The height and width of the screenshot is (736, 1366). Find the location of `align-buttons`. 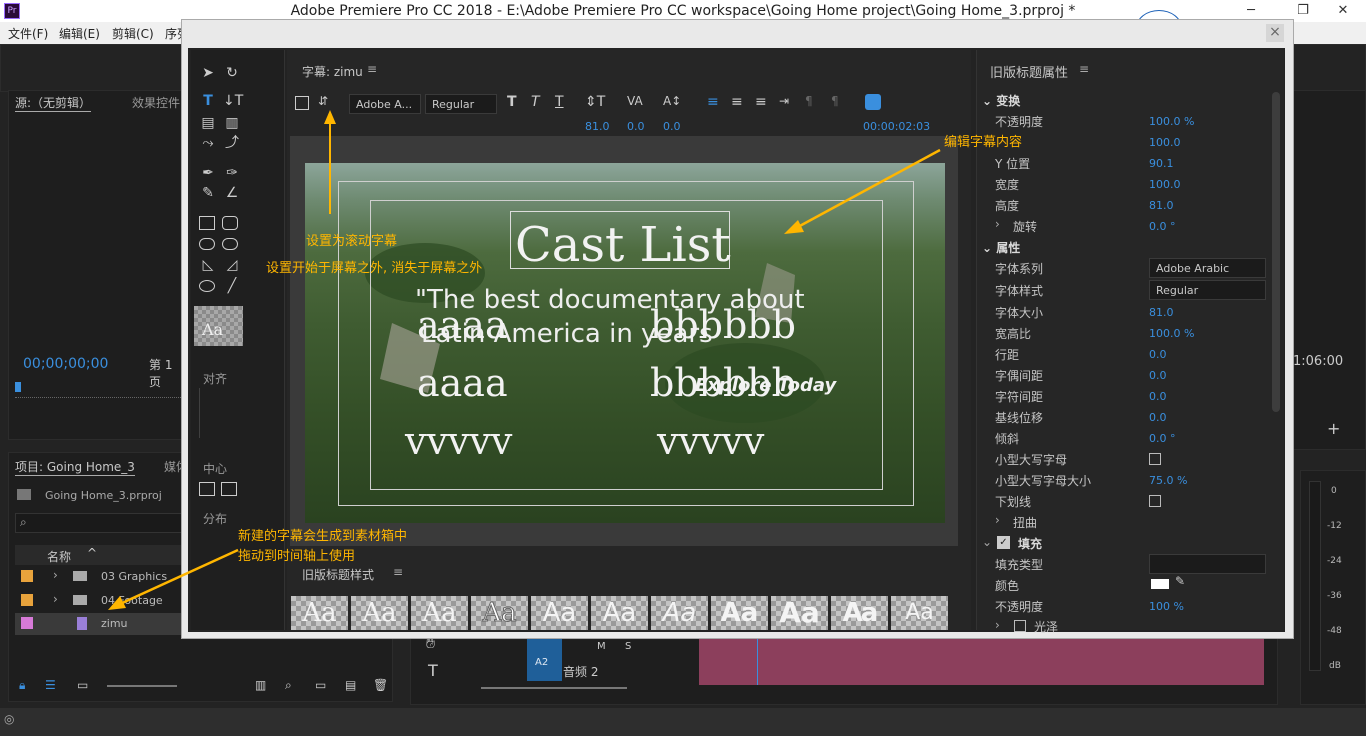

align-buttons is located at coordinates (219, 413).